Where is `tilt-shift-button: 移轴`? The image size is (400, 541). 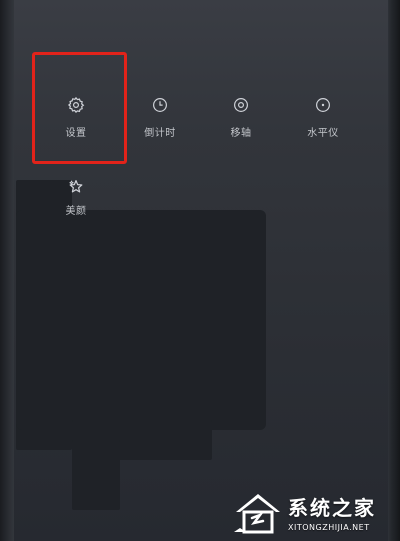
tilt-shift-button: 移轴 is located at coordinates (241, 117).